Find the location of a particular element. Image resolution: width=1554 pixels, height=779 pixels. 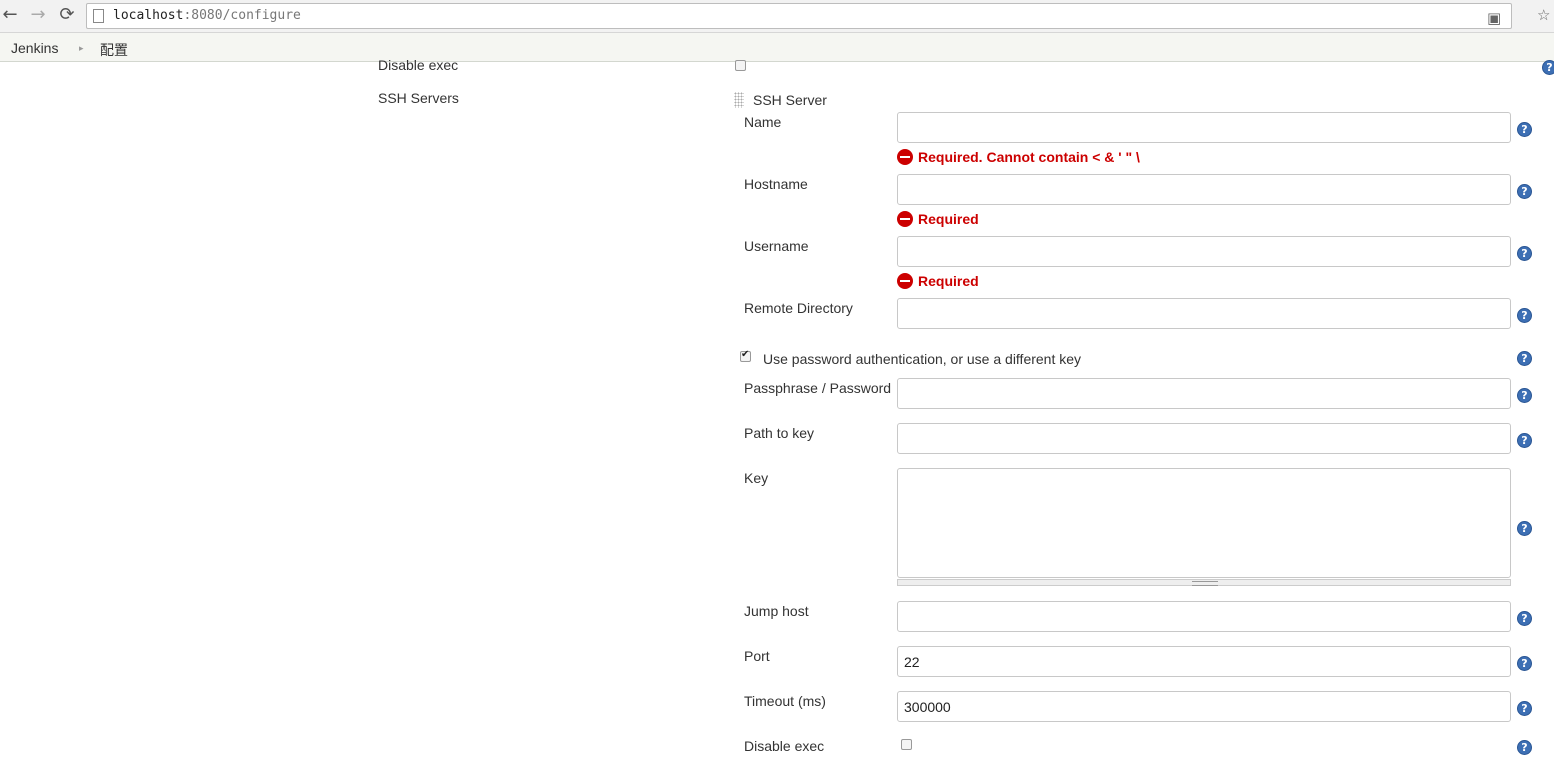

disable-exec-label: Disable exec is located at coordinates (784, 746).